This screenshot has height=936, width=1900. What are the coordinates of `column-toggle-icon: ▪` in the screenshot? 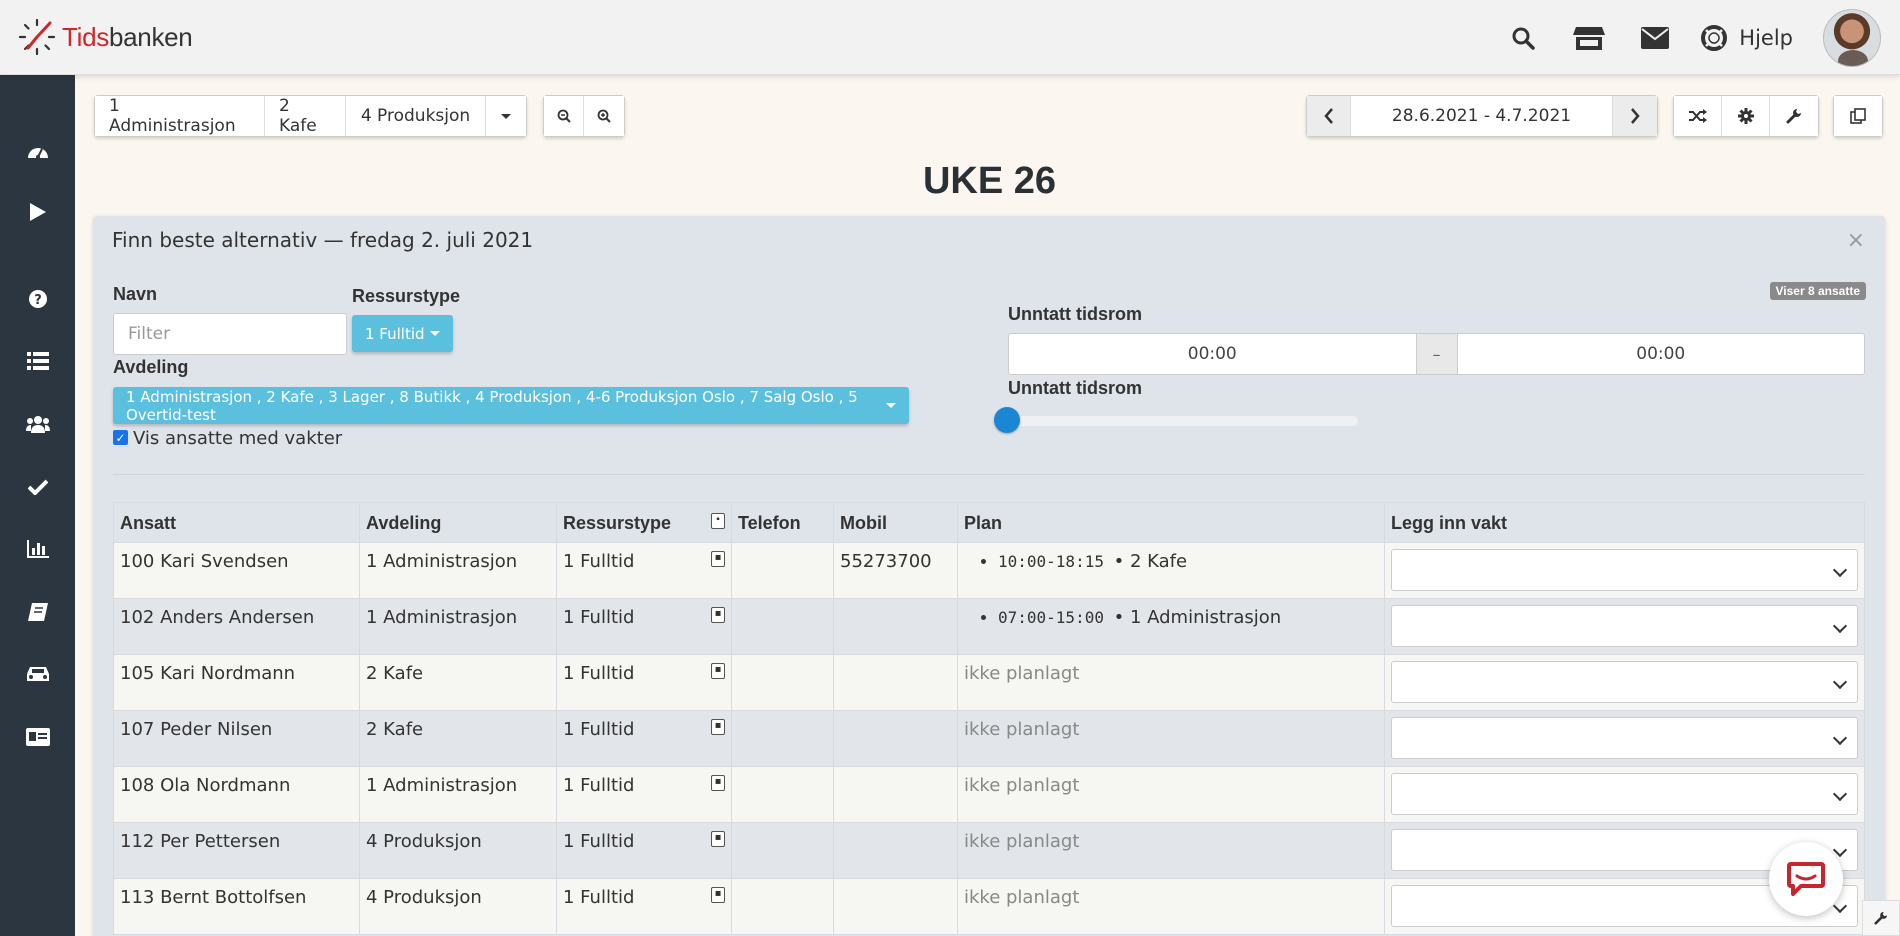 It's located at (718, 521).